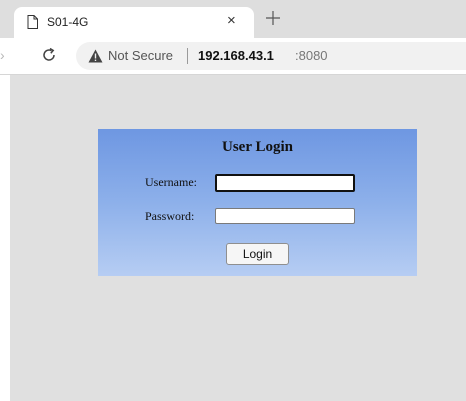 The height and width of the screenshot is (401, 466). I want to click on login-button: Login, so click(257, 254).